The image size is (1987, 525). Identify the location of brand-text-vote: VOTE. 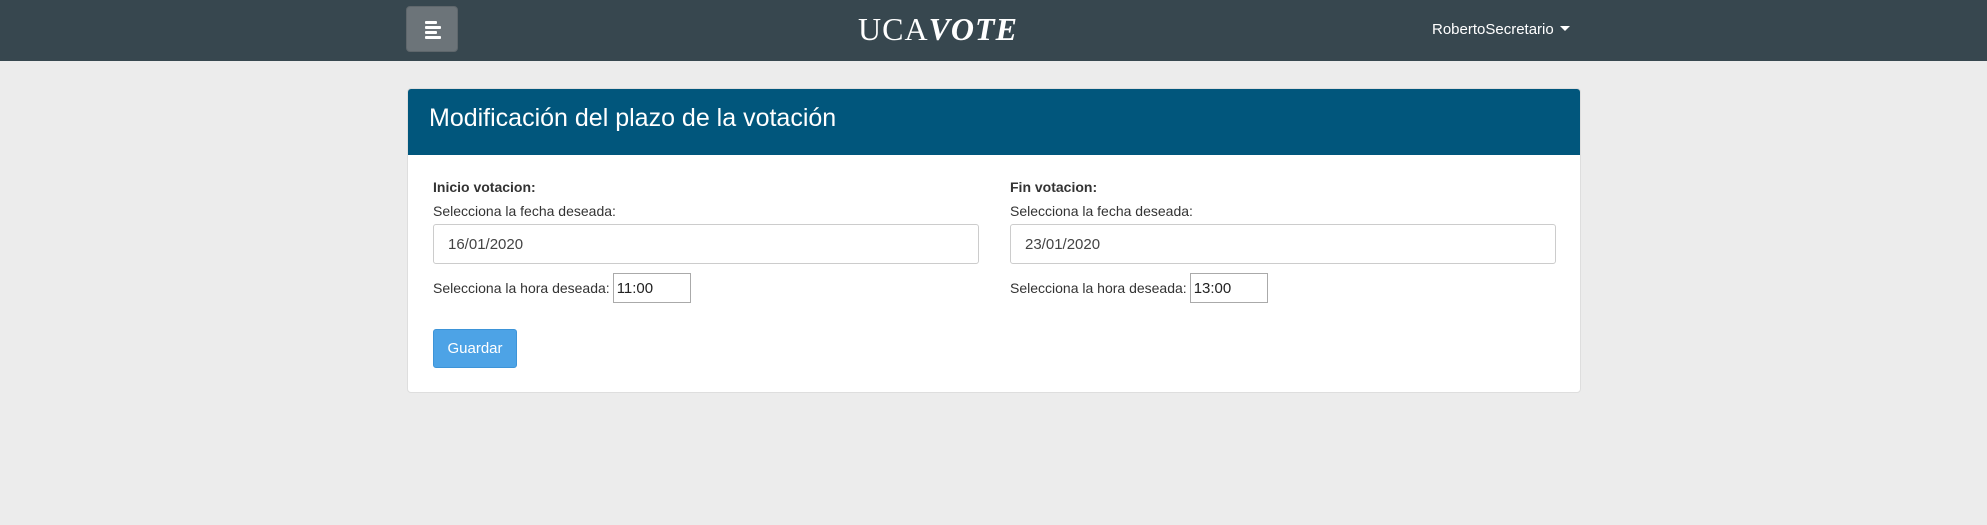
(973, 29).